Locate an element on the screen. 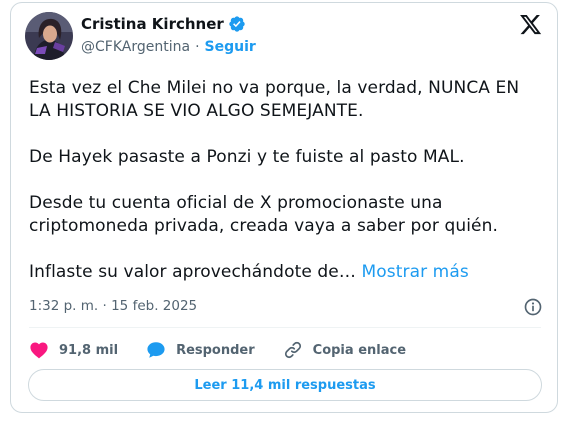  show-more-link: Mostrar más is located at coordinates (414, 272).